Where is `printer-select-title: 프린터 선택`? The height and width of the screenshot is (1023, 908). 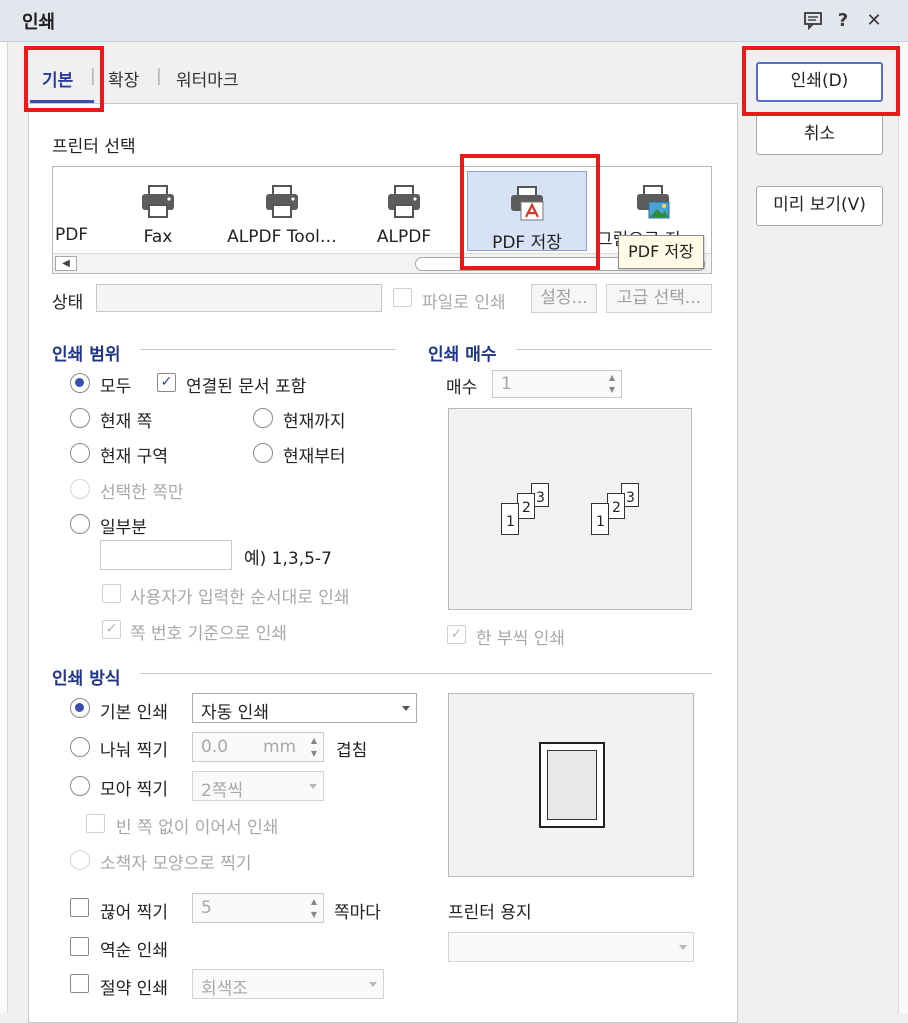 printer-select-title: 프린터 선택 is located at coordinates (94, 147).